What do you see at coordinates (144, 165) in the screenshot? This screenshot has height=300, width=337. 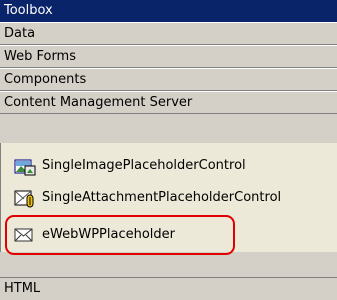 I see `item-label: SingleImagePlaceholderControl` at bounding box center [144, 165].